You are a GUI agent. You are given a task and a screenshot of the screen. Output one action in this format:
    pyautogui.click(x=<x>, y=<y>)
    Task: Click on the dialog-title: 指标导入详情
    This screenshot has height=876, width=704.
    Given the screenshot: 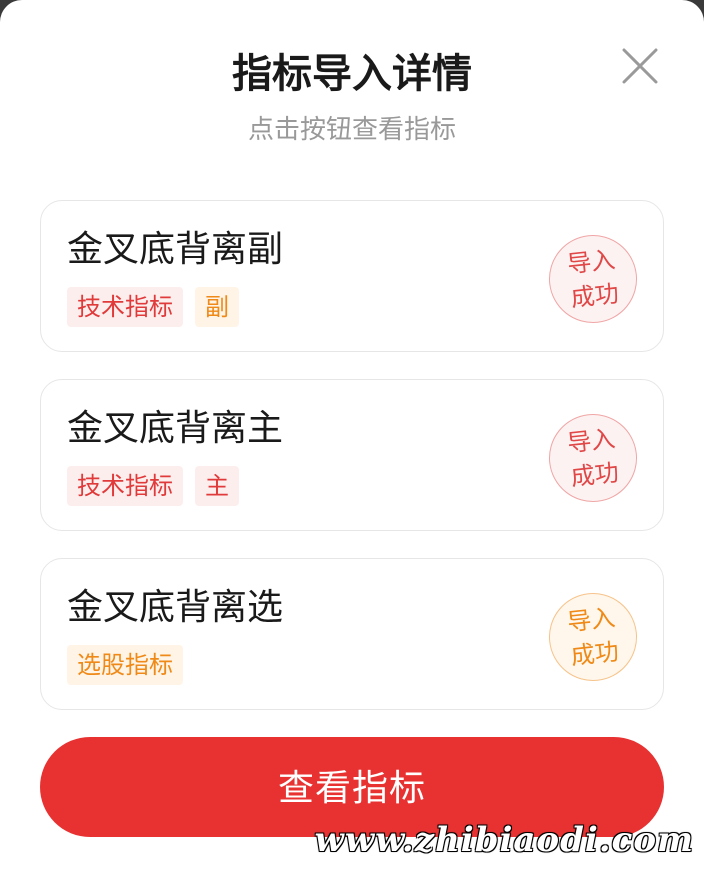 What is the action you would take?
    pyautogui.click(x=352, y=74)
    